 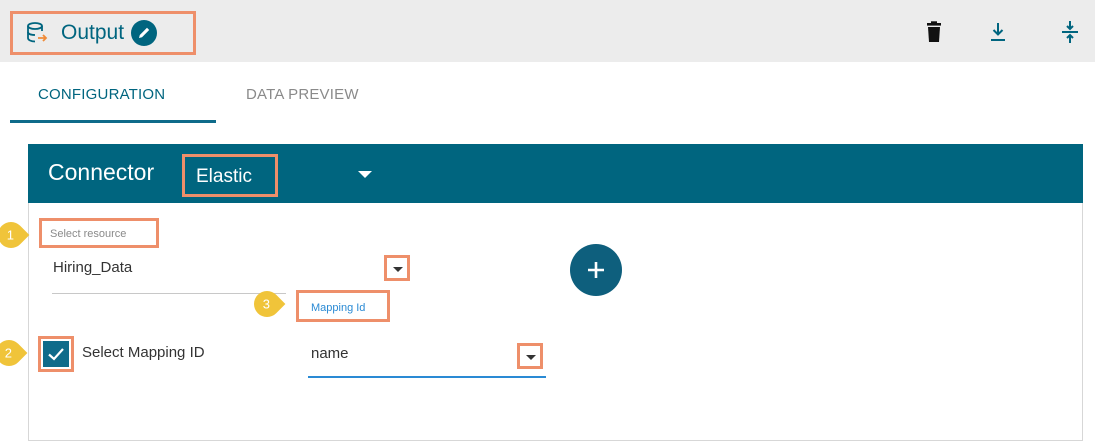 I want to click on resource-select: Hiring_Data, so click(x=92, y=267).